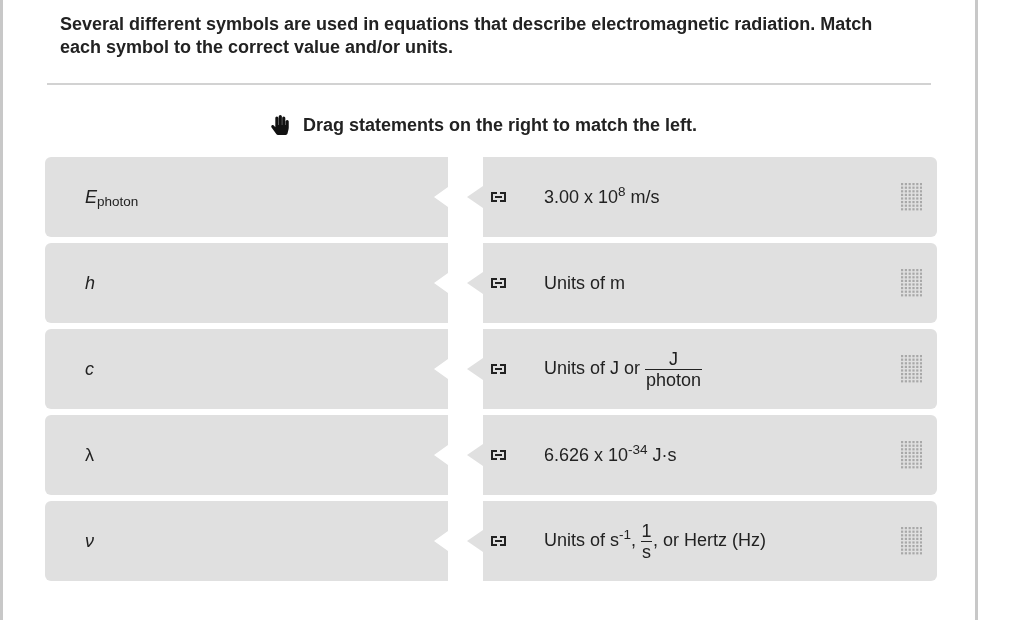 This screenshot has width=1024, height=620. What do you see at coordinates (279, 125) in the screenshot?
I see `hand-icon` at bounding box center [279, 125].